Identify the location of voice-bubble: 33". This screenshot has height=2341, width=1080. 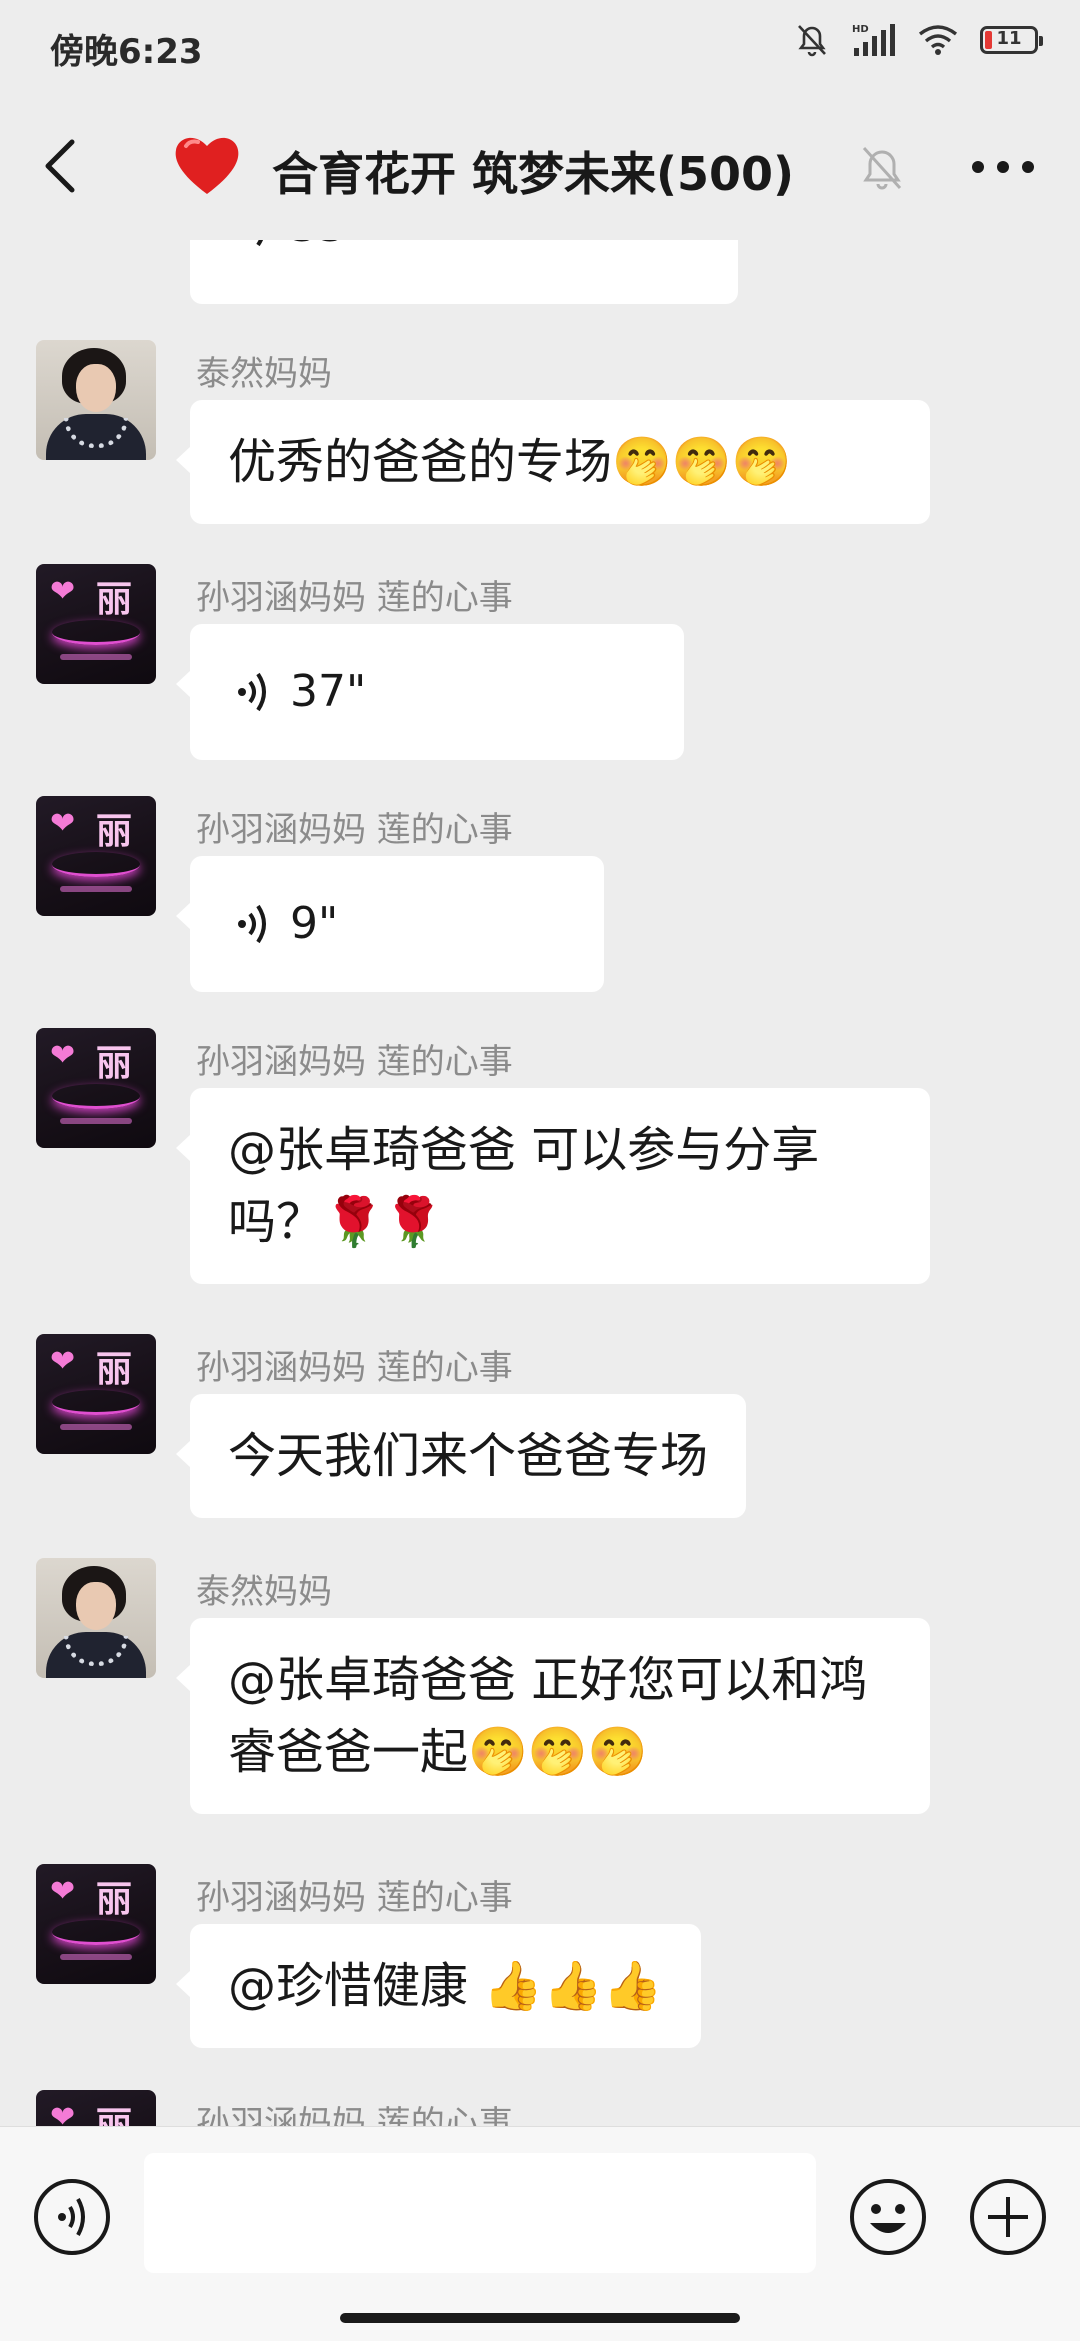
(464, 272).